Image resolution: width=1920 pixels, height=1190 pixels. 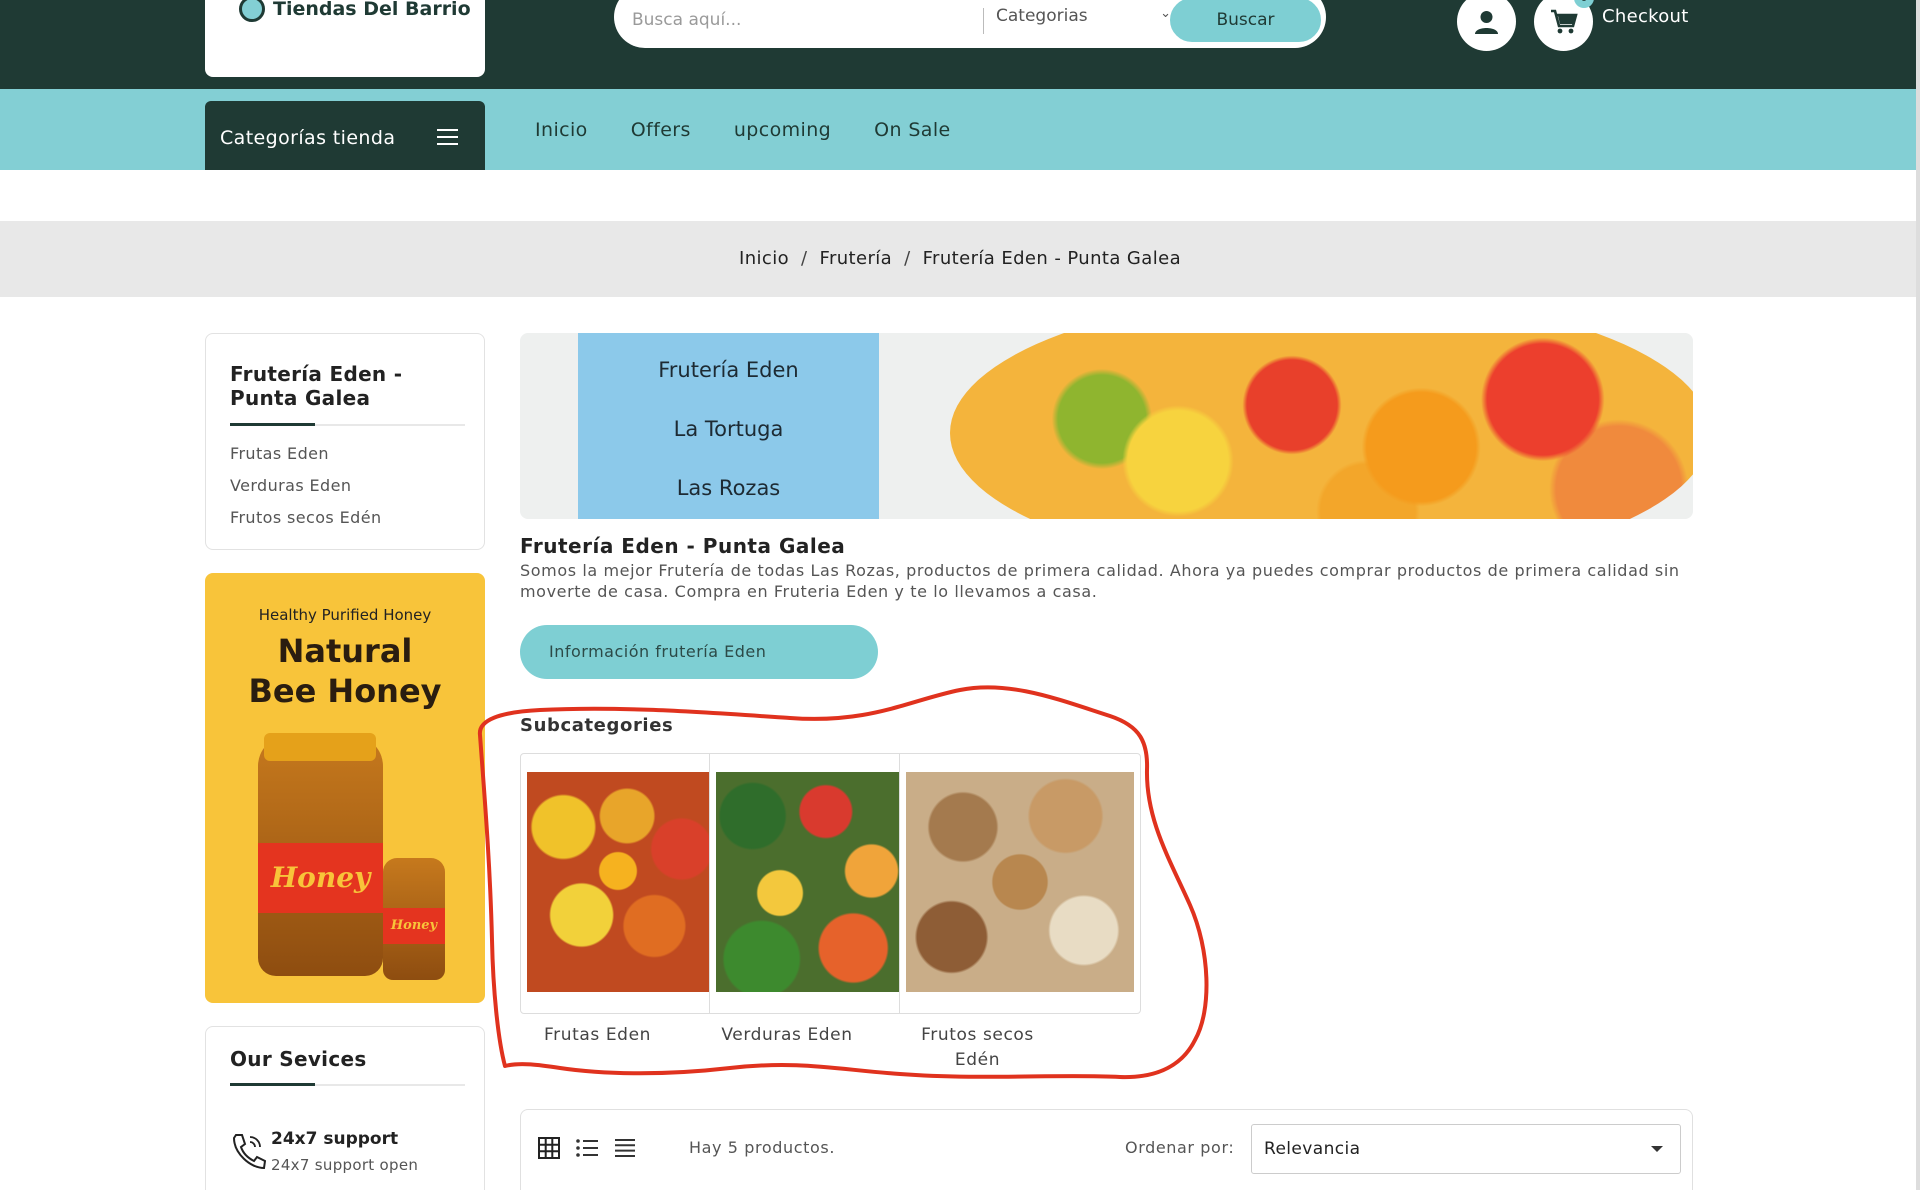 What do you see at coordinates (316, 386) in the screenshot?
I see `category-card-title: Frutería Eden - Punta Galea` at bounding box center [316, 386].